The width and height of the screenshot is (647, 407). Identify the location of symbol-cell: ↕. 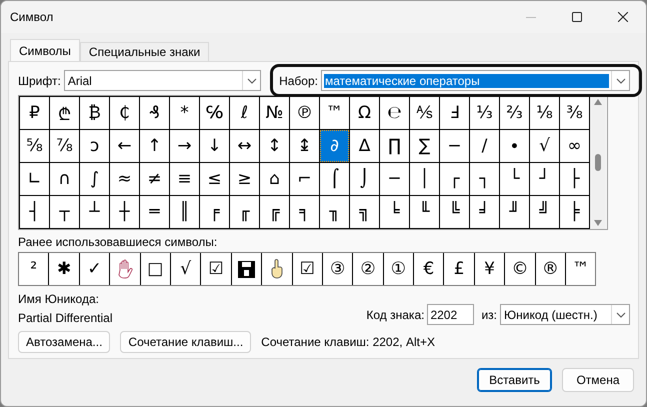
(274, 146).